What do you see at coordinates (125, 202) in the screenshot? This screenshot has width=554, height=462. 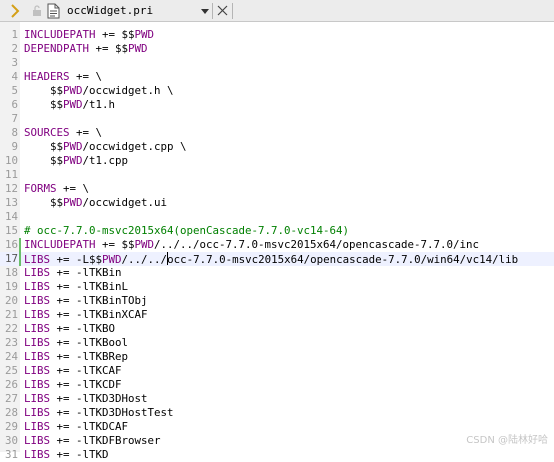 I see `text-token: /occwidget.ui` at bounding box center [125, 202].